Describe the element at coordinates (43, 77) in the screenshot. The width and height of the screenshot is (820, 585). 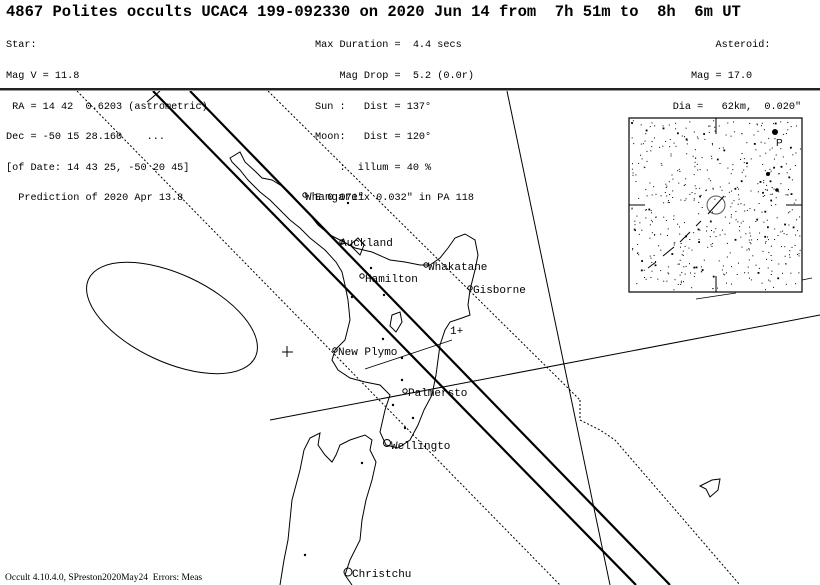
I see `star-info-line: Mag V = 11.8` at that location.